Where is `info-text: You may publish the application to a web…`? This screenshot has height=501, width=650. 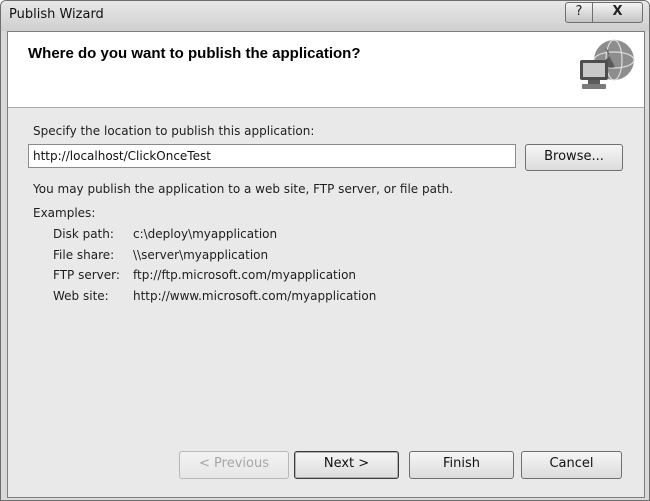
info-text: You may publish the application to a web… is located at coordinates (243, 189).